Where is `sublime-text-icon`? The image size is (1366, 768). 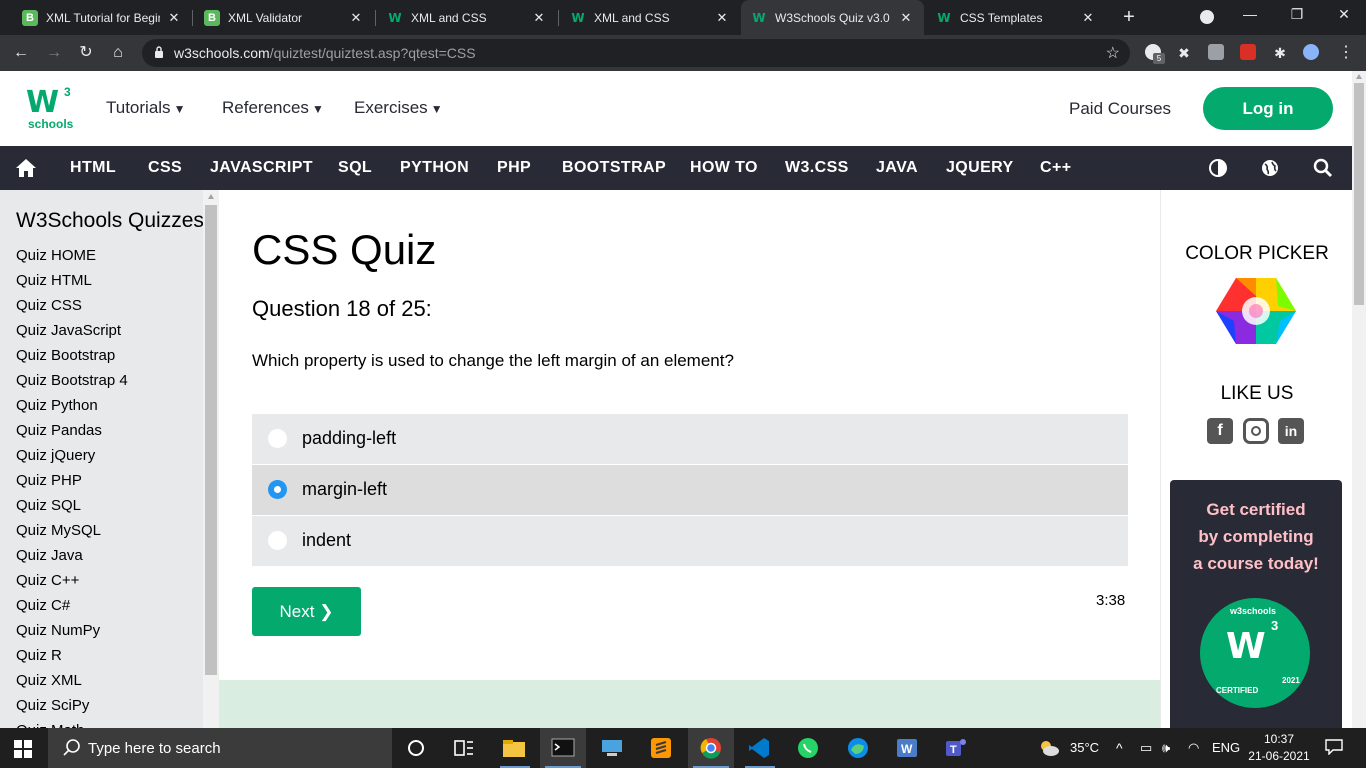
sublime-text-icon is located at coordinates (661, 748).